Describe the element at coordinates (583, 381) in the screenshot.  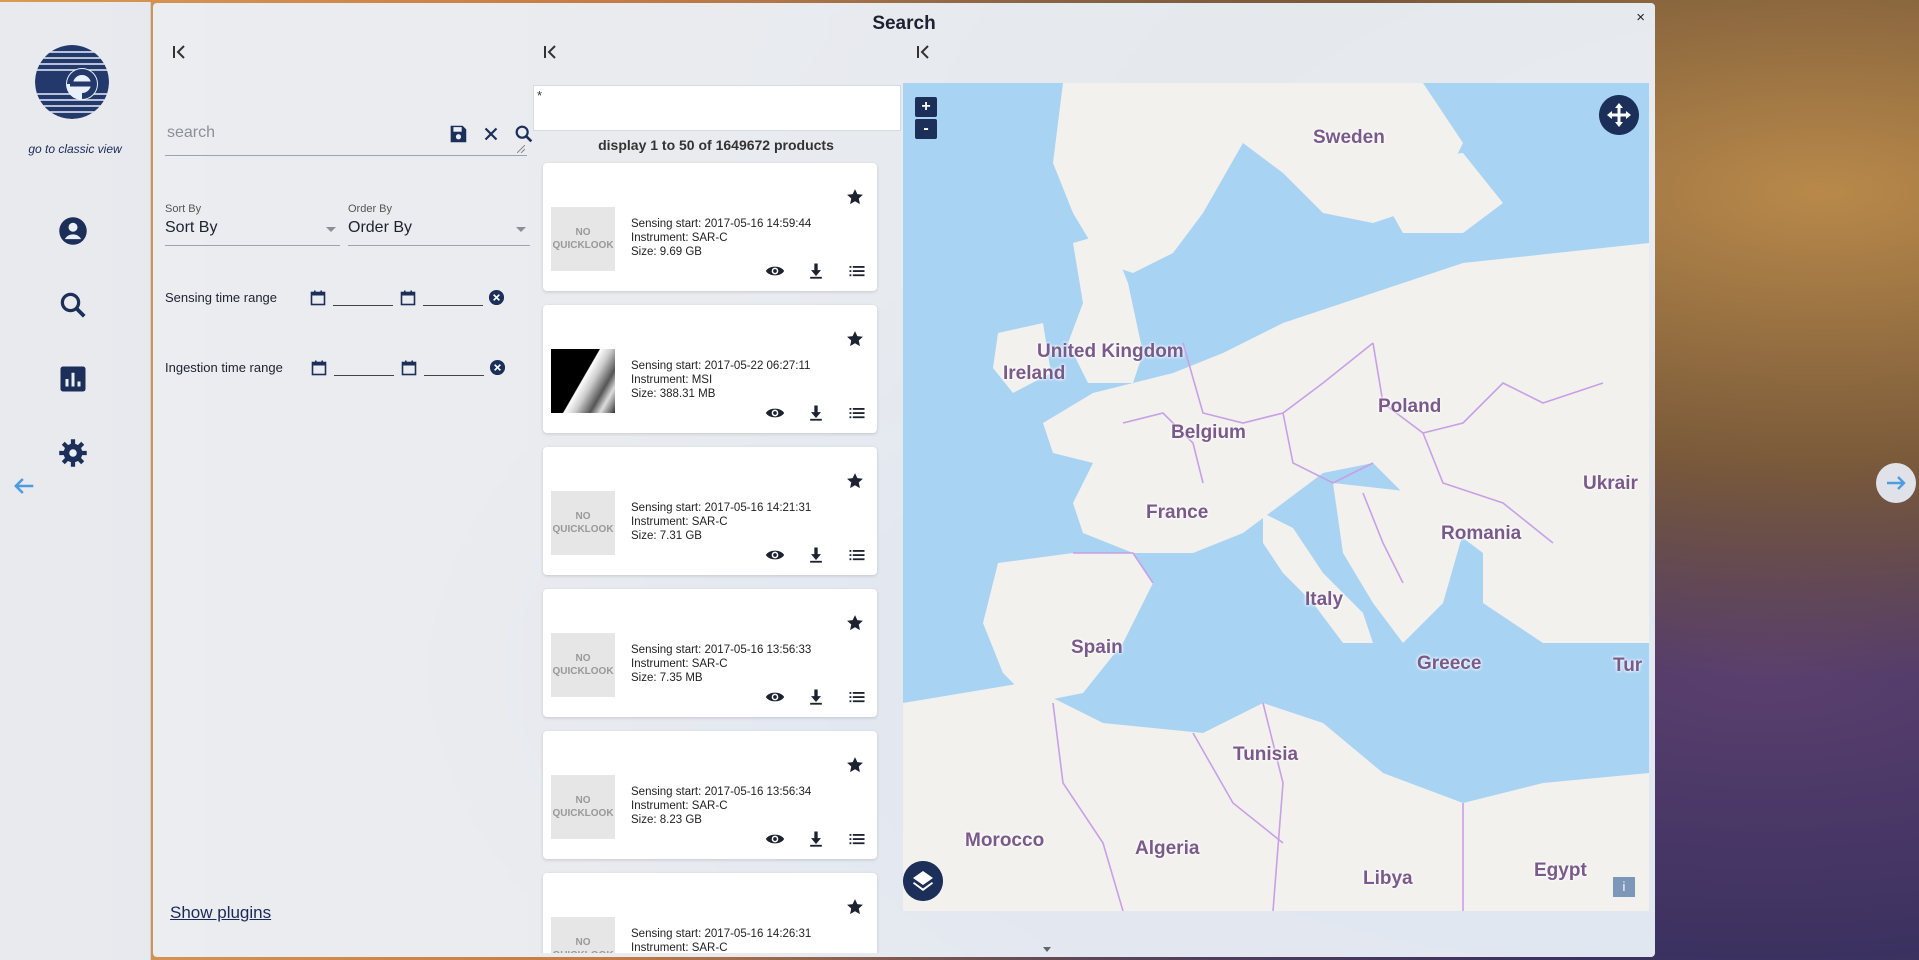
I see `quicklook-image` at that location.